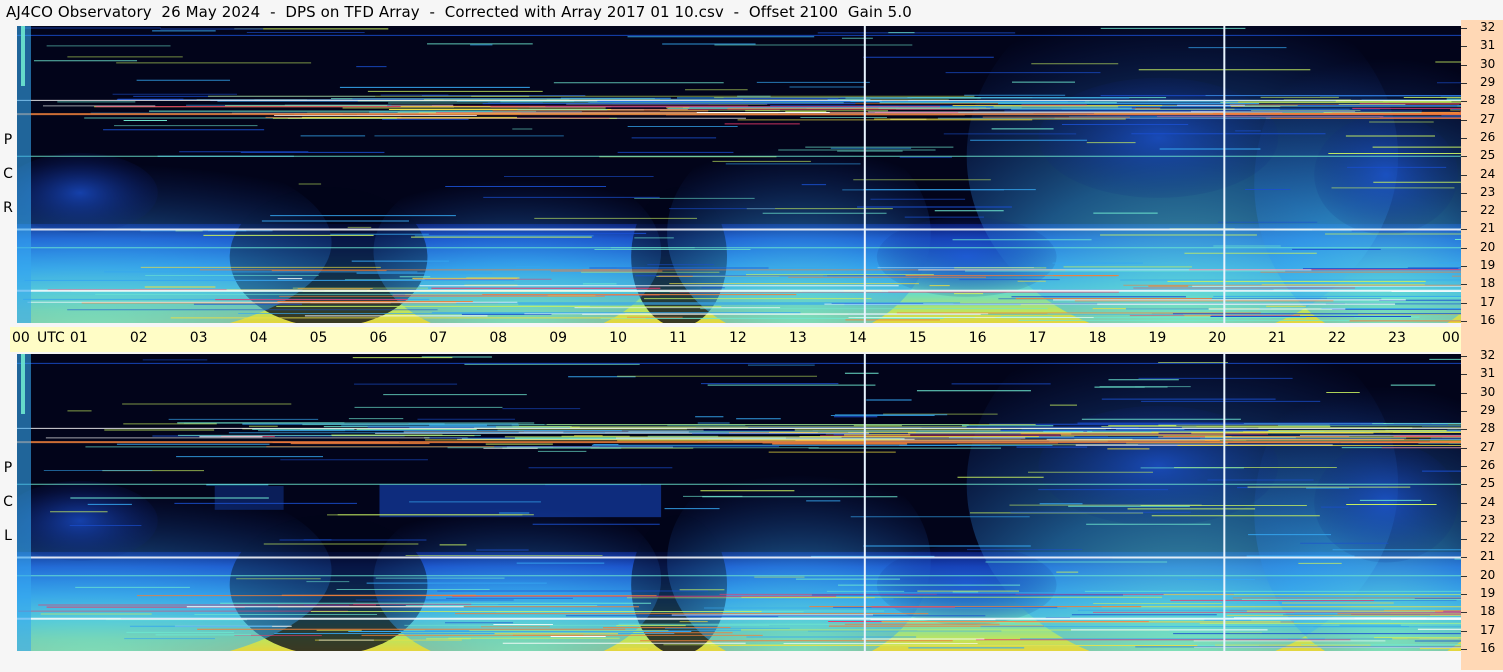 The height and width of the screenshot is (672, 1503). Describe the element at coordinates (8, 502) in the screenshot. I see `lcp-letter-c: C` at that location.